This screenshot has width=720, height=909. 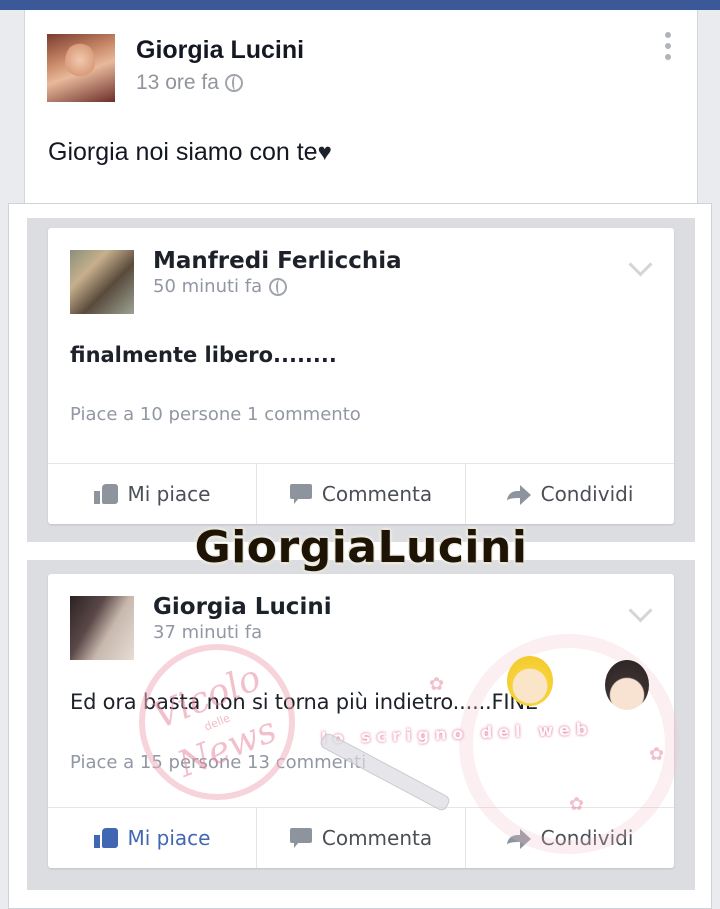 I want to click on embedded-timestamp: 50 minuti fa, so click(x=220, y=286).